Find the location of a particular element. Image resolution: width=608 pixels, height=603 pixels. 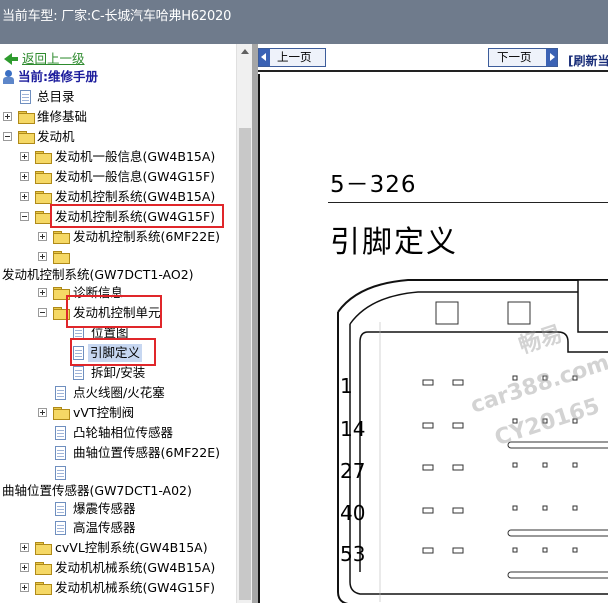

tree-item-knock-sensor: 爆震传感器 is located at coordinates (117, 509).